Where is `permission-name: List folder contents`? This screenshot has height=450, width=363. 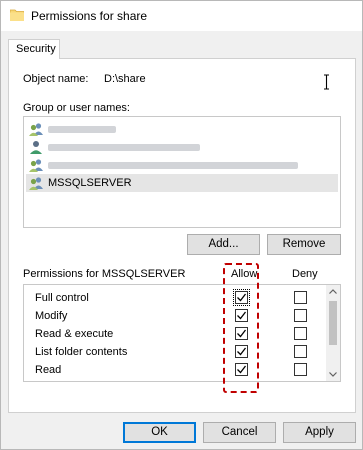 permission-name: List folder contents is located at coordinates (81, 352).